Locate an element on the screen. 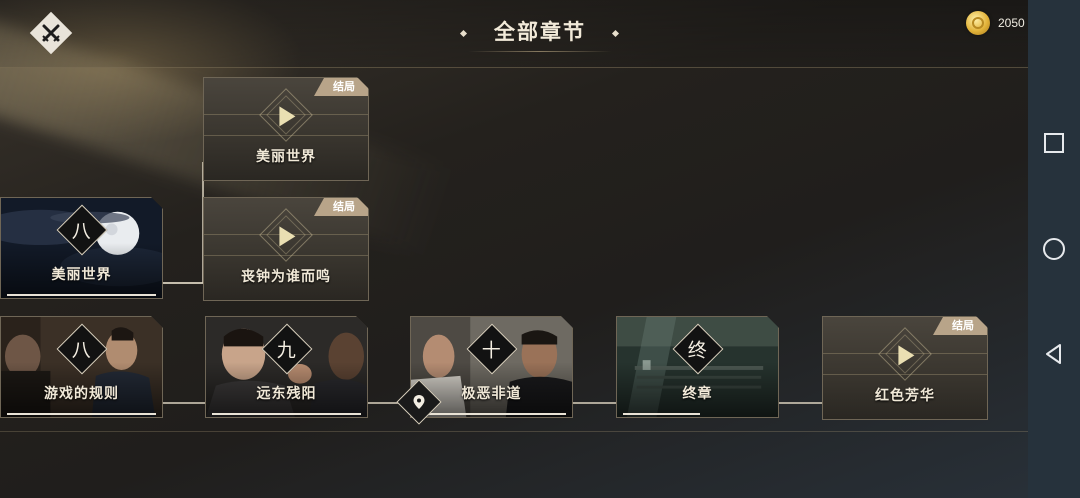 This screenshot has width=1080, height=498. location-pin-icon is located at coordinates (419, 402).